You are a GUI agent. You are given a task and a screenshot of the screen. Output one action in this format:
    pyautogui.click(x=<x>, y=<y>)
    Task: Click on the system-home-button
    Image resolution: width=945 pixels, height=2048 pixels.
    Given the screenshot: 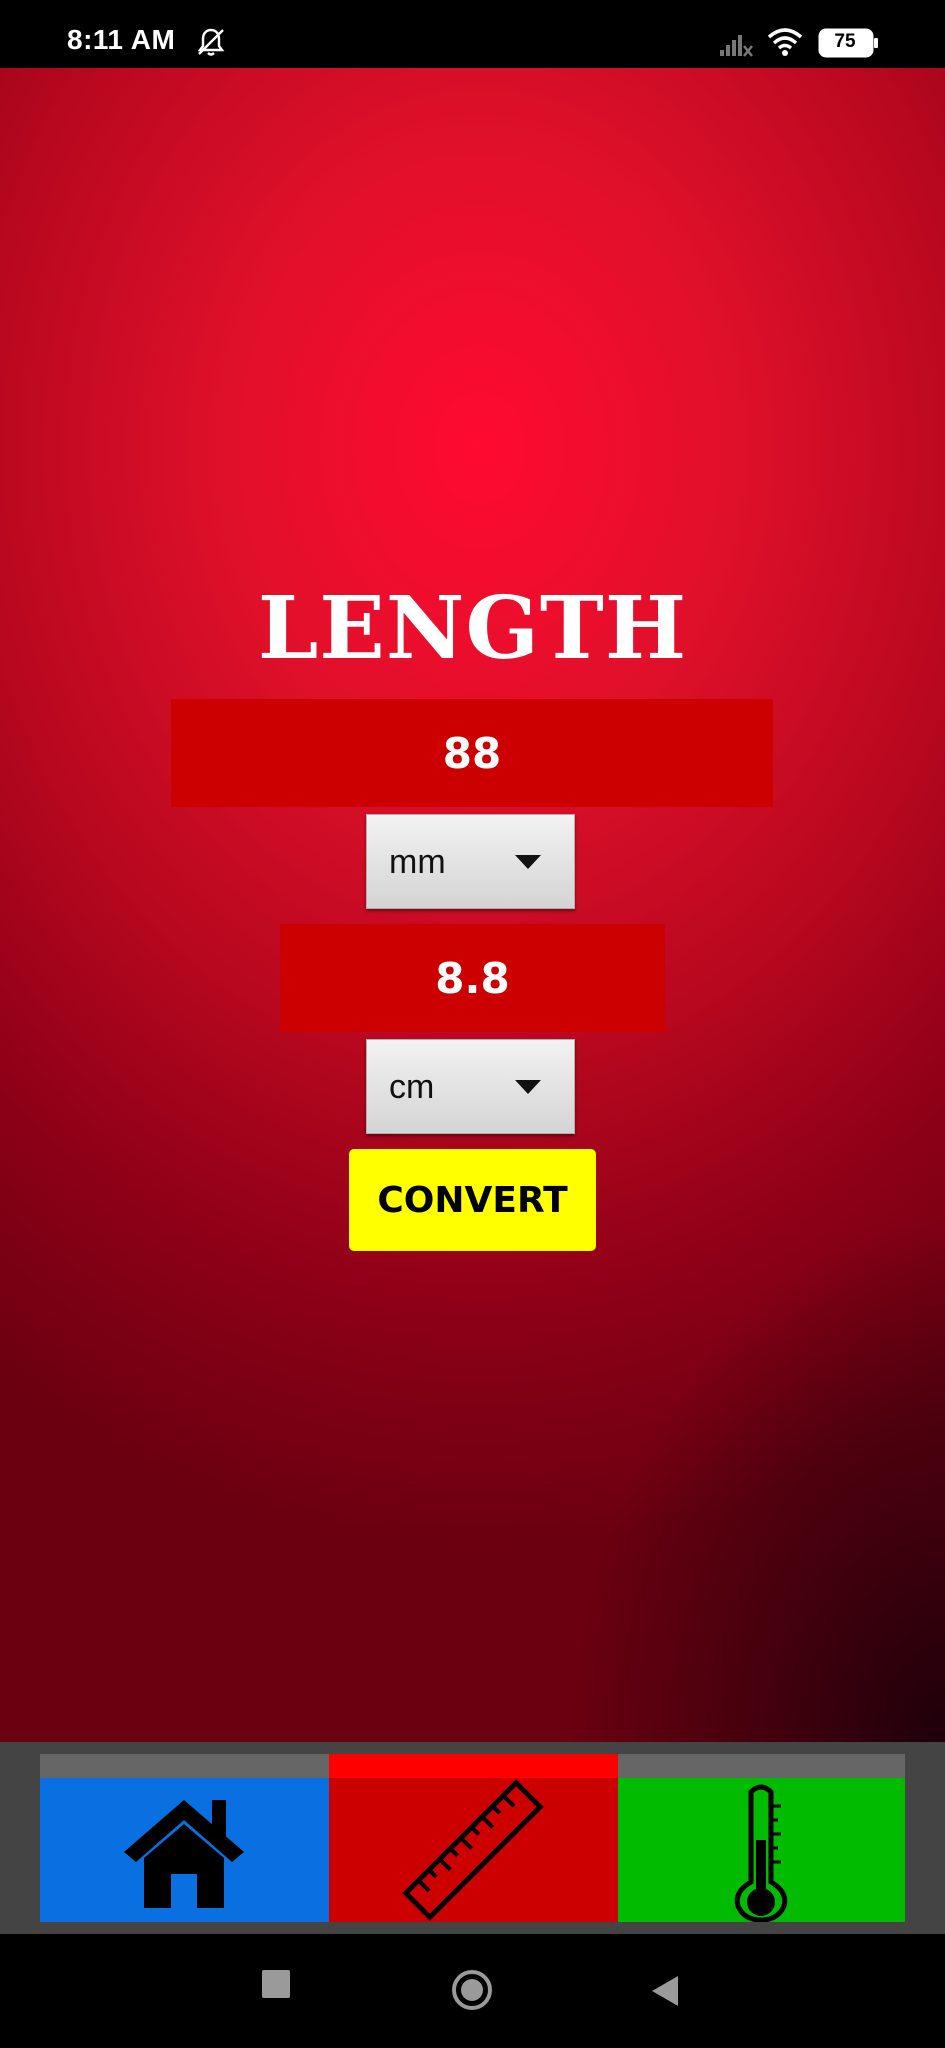 What is the action you would take?
    pyautogui.click(x=472, y=1990)
    